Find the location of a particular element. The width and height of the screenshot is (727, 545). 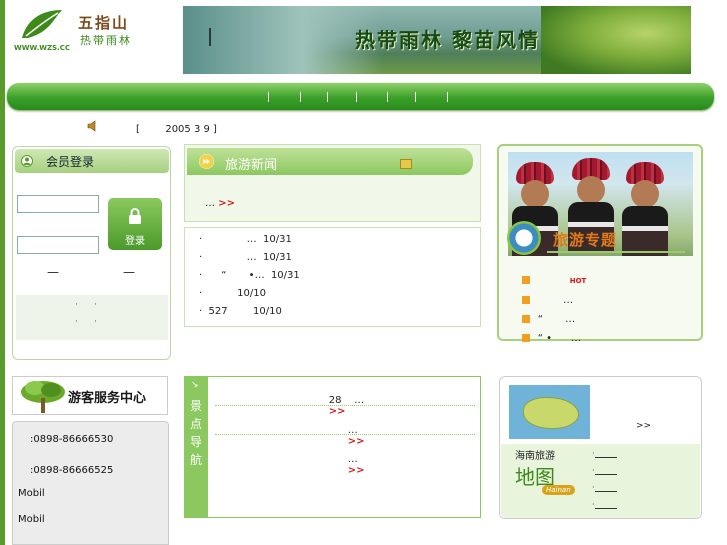

visitor-service-header: 游客服务中心 is located at coordinates (90, 395).